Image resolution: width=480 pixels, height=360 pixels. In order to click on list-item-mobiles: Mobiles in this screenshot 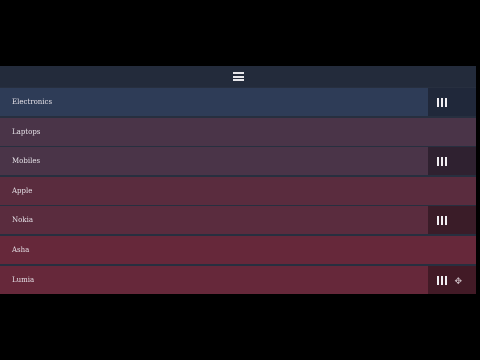, I will do `click(238, 161)`.